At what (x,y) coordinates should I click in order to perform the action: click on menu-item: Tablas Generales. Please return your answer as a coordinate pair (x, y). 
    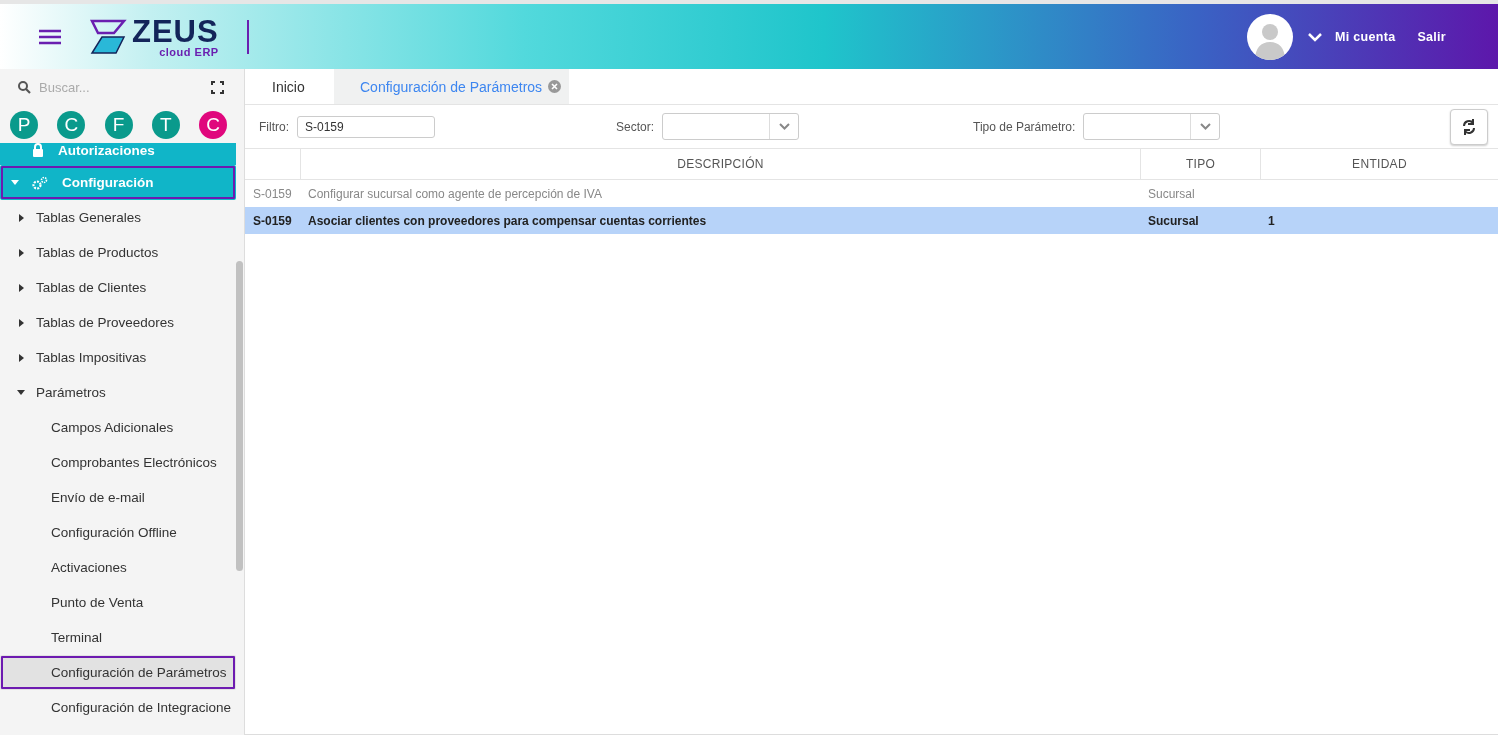
    Looking at the image, I should click on (118, 217).